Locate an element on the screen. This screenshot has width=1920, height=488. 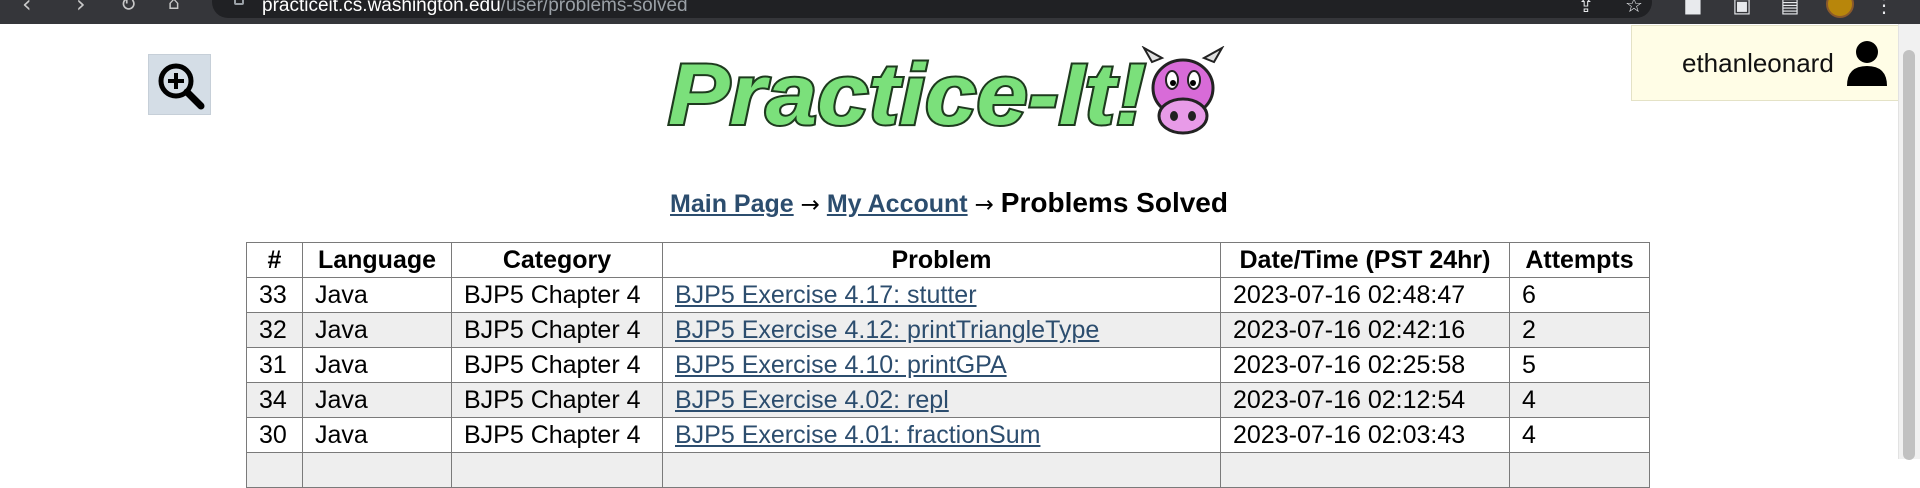
breadcrumb: Main Page → My Account → Problems Solved is located at coordinates (949, 204).